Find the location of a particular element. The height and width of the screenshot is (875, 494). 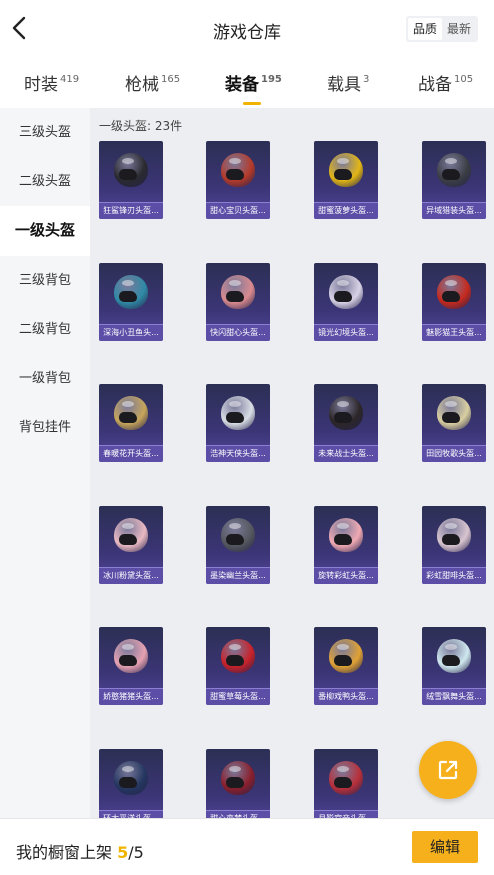

sidebar-item-level3-backpack: 三级背包 is located at coordinates (45, 280).